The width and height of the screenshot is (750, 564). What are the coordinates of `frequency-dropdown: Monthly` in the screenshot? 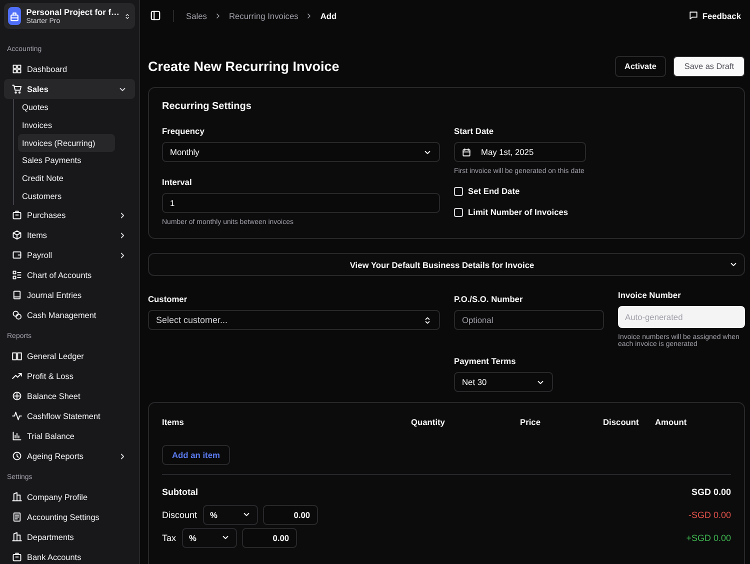 It's located at (301, 152).